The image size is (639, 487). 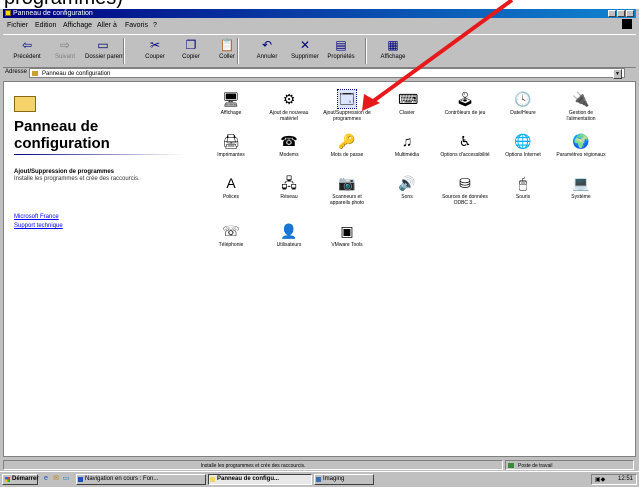 What do you see at coordinates (327, 73) in the screenshot?
I see `address-field: Panneau de configuration ▼` at bounding box center [327, 73].